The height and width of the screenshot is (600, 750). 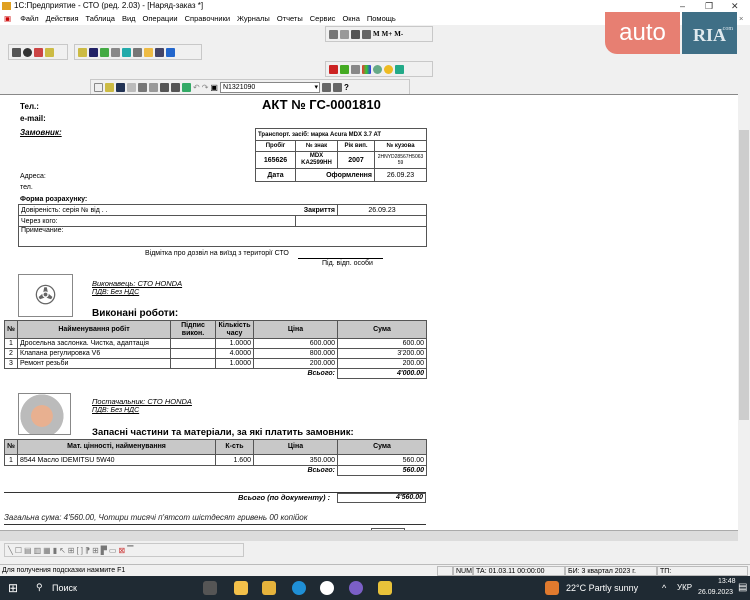 What do you see at coordinates (28, 550) in the screenshot?
I see `text-icon: ▤` at bounding box center [28, 550].